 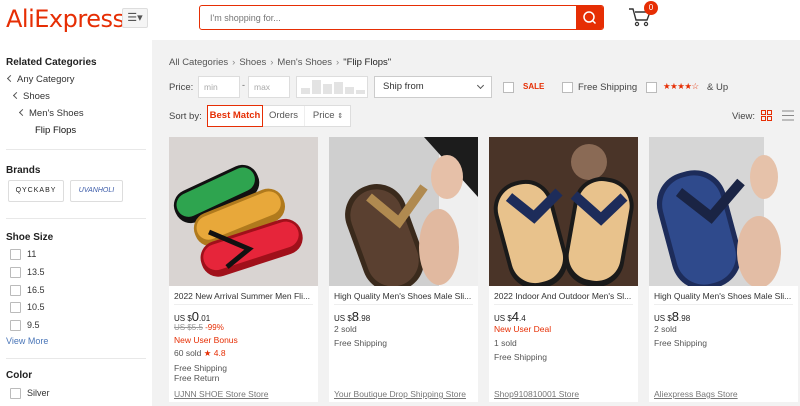 What do you see at coordinates (536, 394) in the screenshot?
I see `store-link: Shop910810001 Store` at bounding box center [536, 394].